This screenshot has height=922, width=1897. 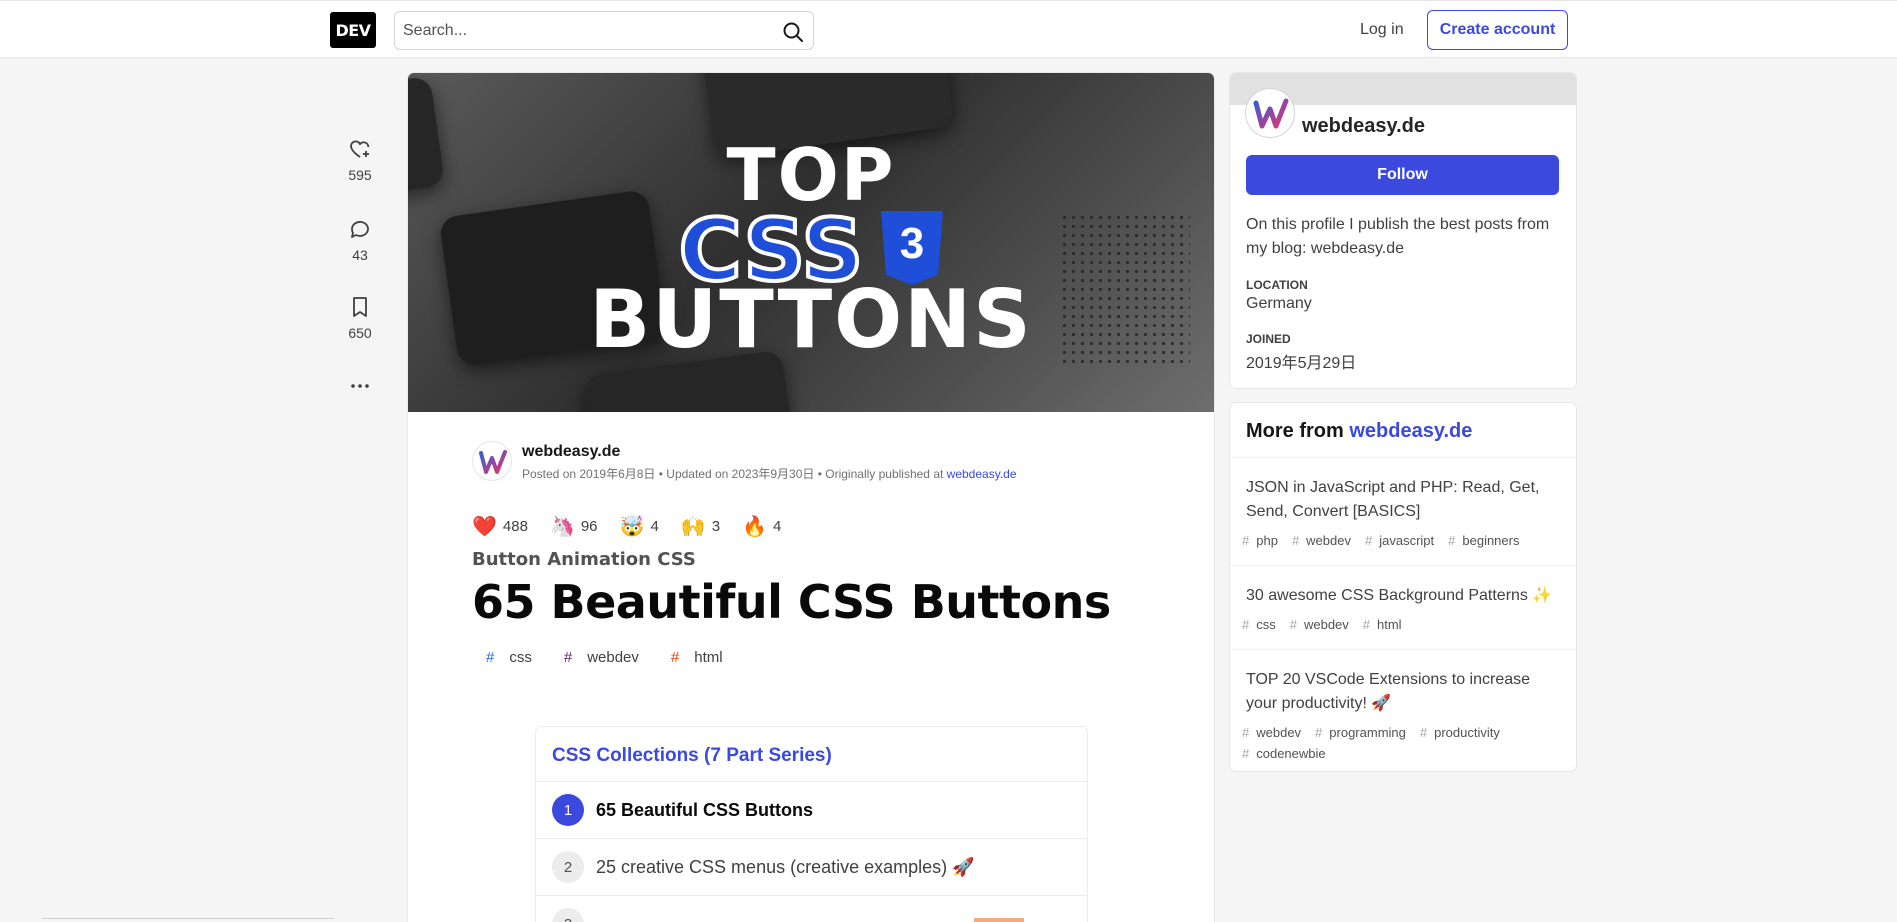 I want to click on series-item-number: 1, so click(x=568, y=810).